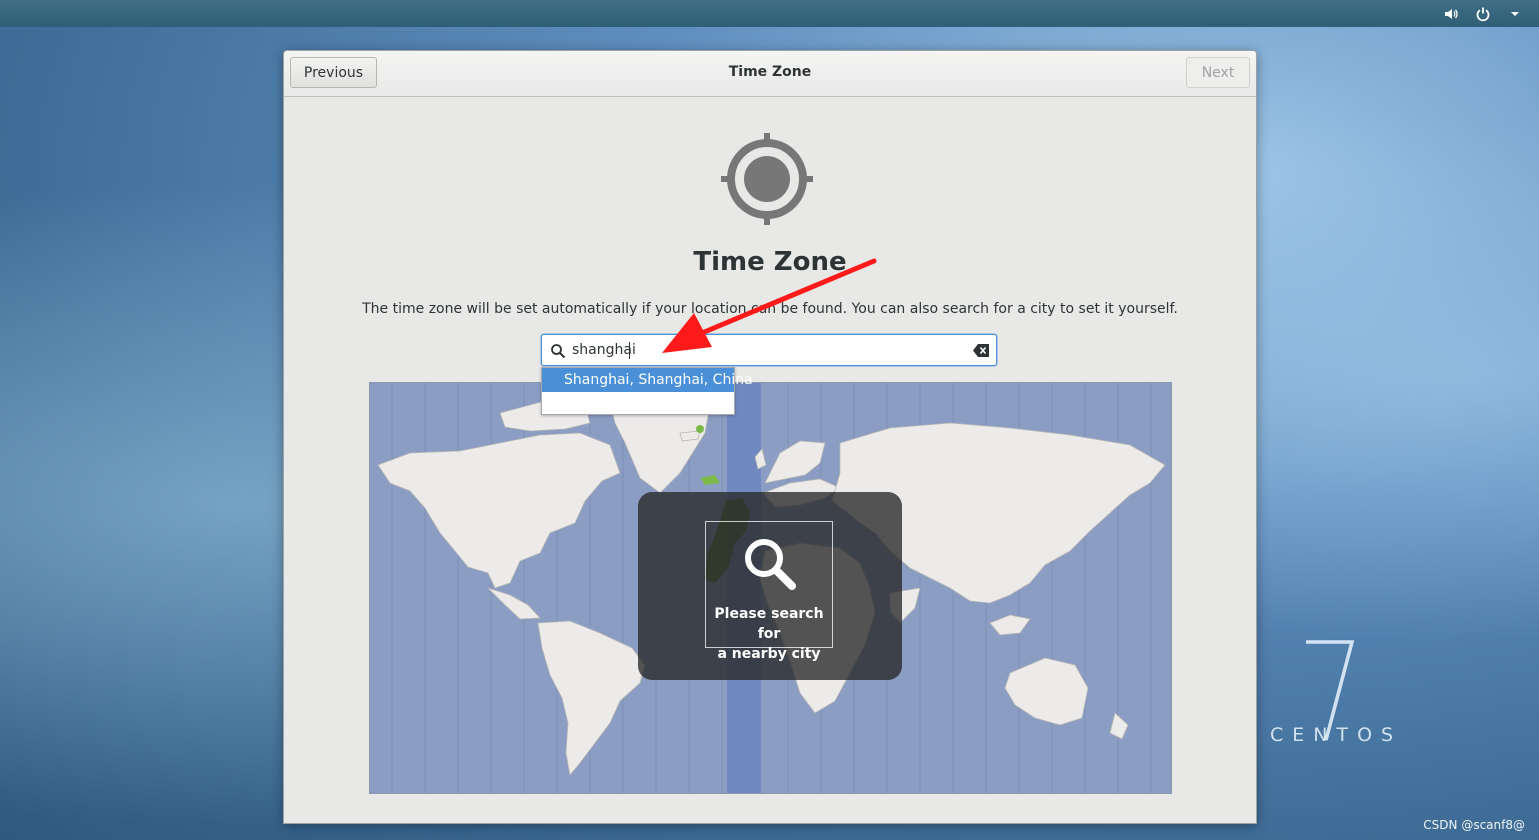 The width and height of the screenshot is (1539, 840). Describe the element at coordinates (558, 351) in the screenshot. I see `search-icon` at that location.